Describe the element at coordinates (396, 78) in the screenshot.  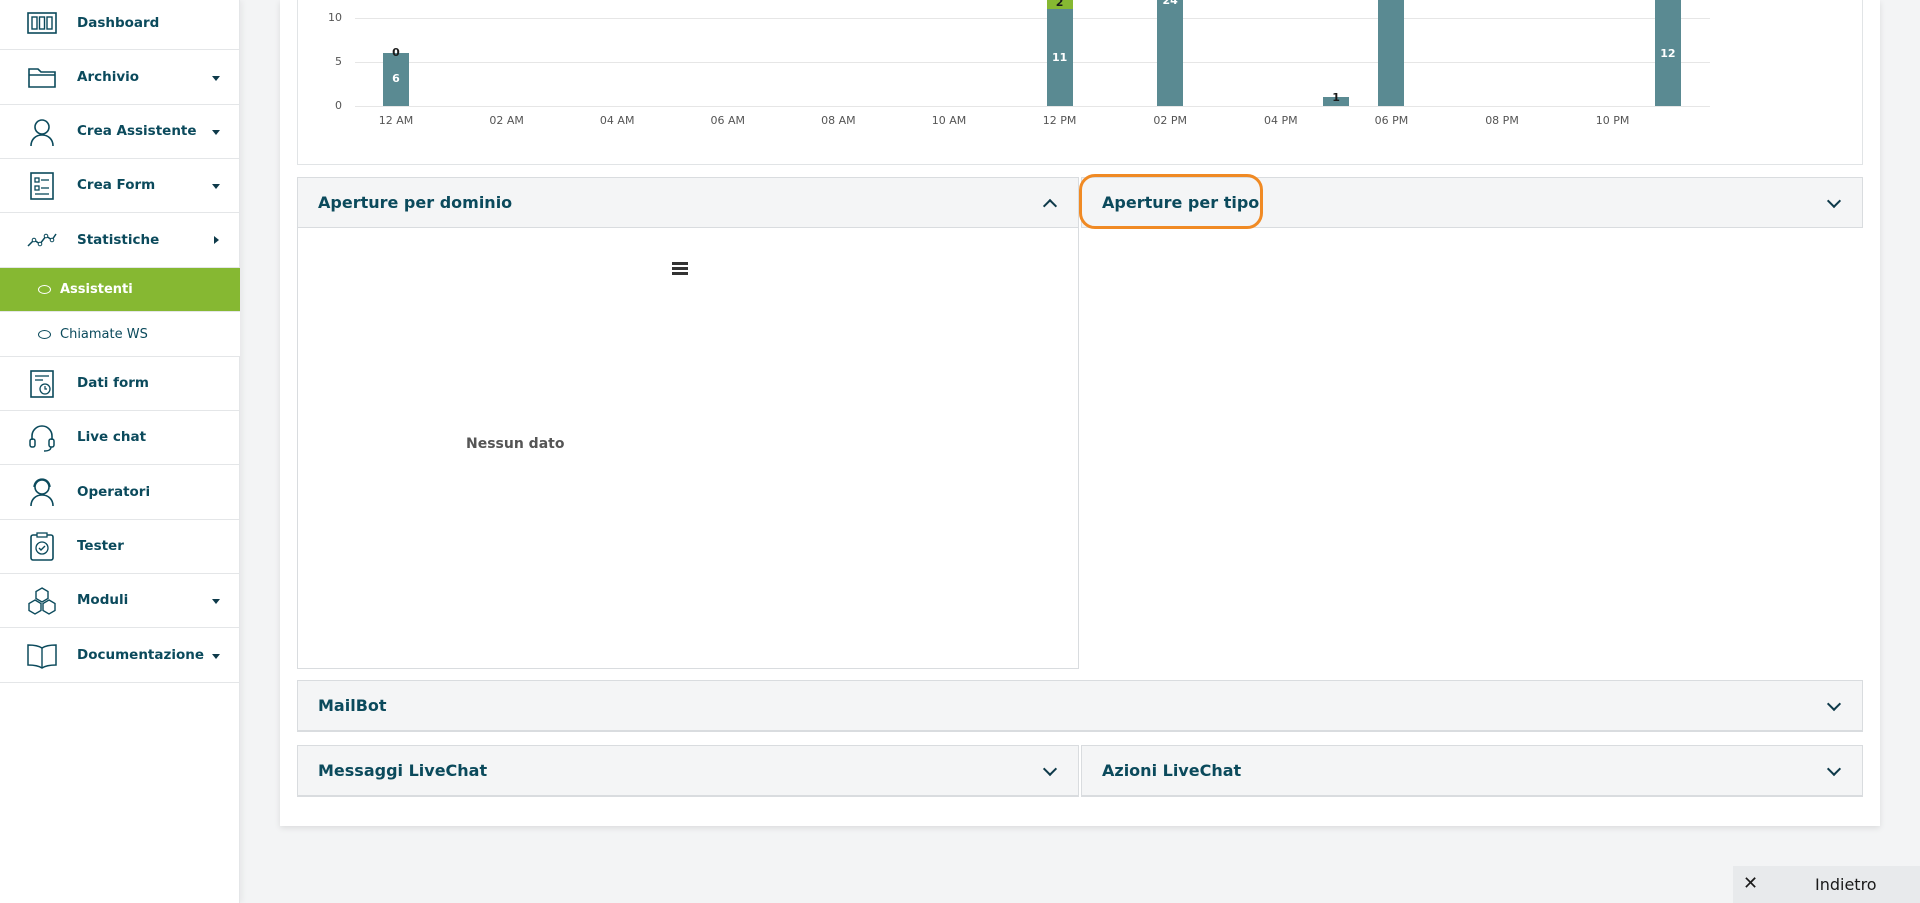
I see `bar-data-label: 6` at that location.